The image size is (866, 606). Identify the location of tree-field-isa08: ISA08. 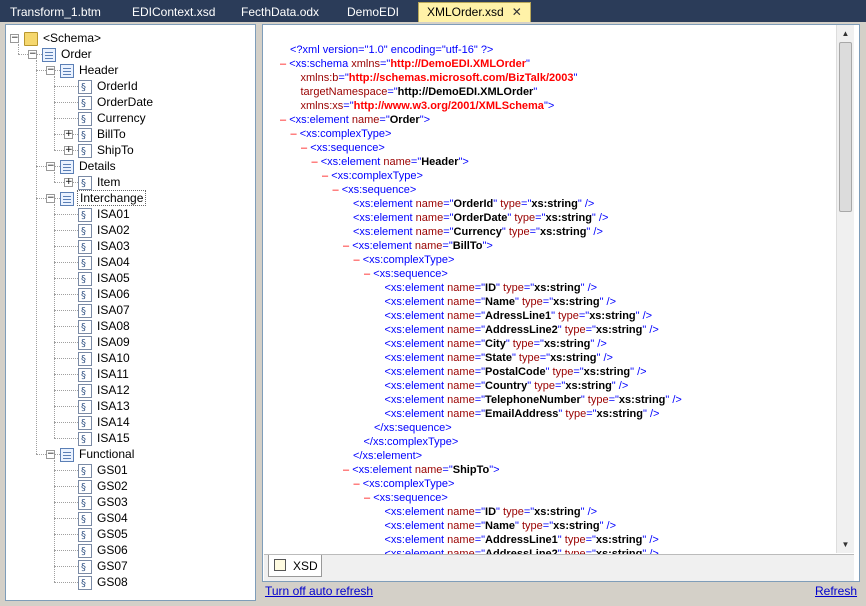
(105, 327).